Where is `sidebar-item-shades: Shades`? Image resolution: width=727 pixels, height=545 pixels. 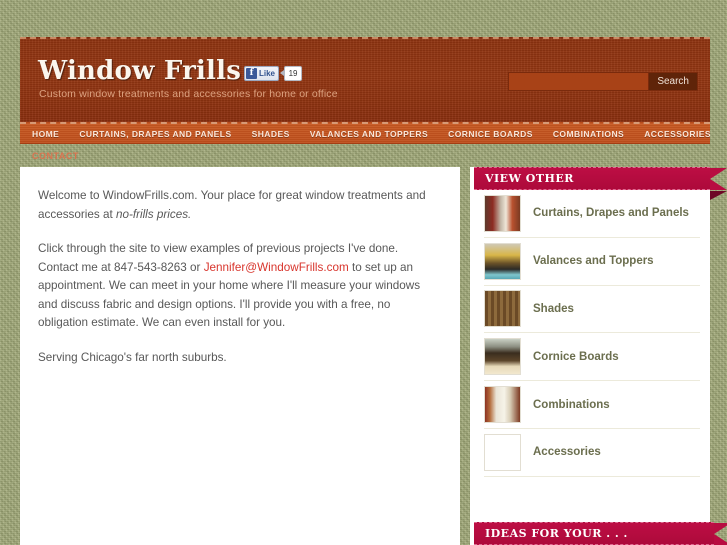 sidebar-item-shades: Shades is located at coordinates (592, 310).